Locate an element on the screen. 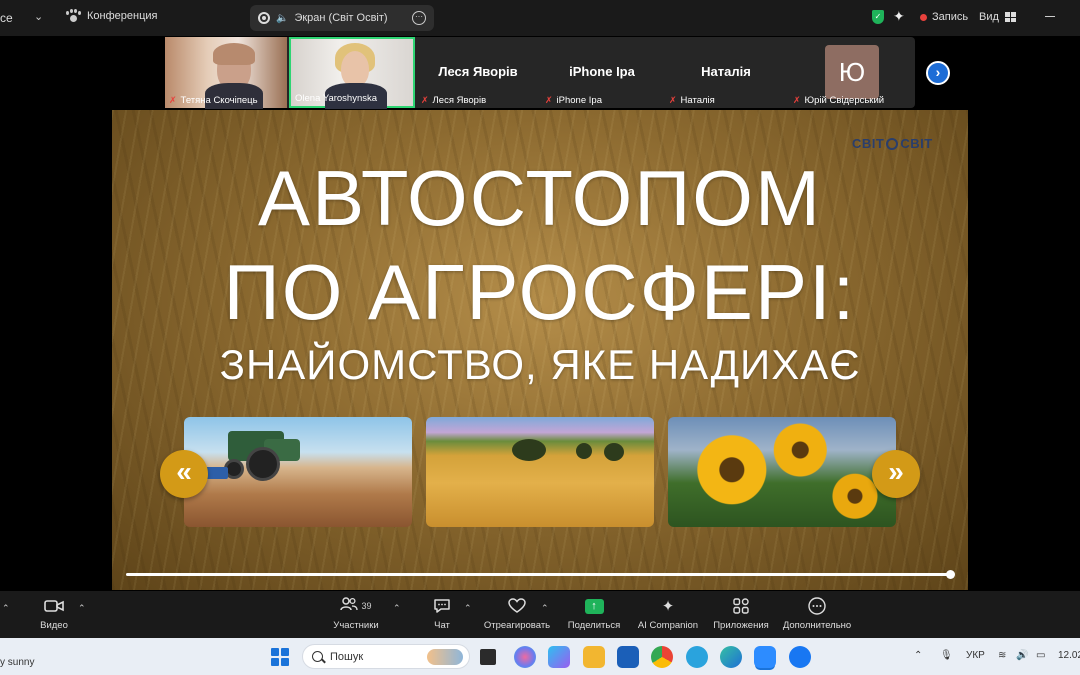 Image resolution: width=1080 pixels, height=675 pixels. apps-button: Приложения is located at coordinates (741, 614).